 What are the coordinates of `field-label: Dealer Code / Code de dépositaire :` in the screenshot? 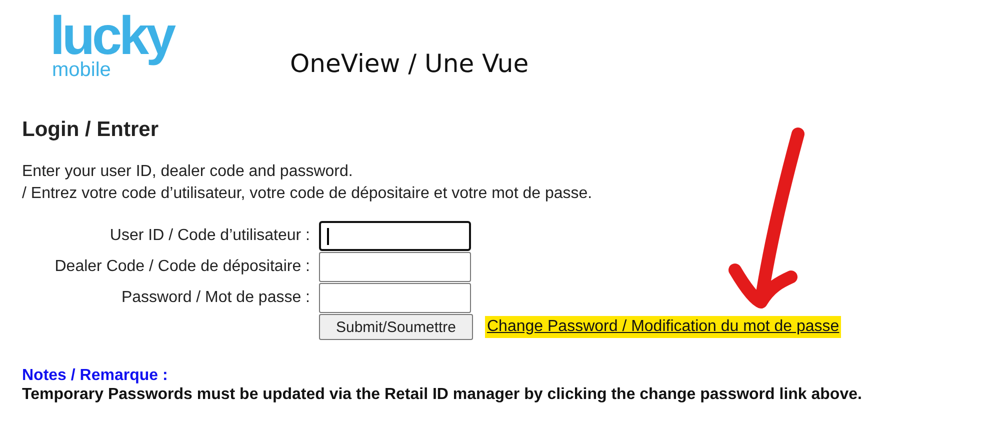 It's located at (182, 267).